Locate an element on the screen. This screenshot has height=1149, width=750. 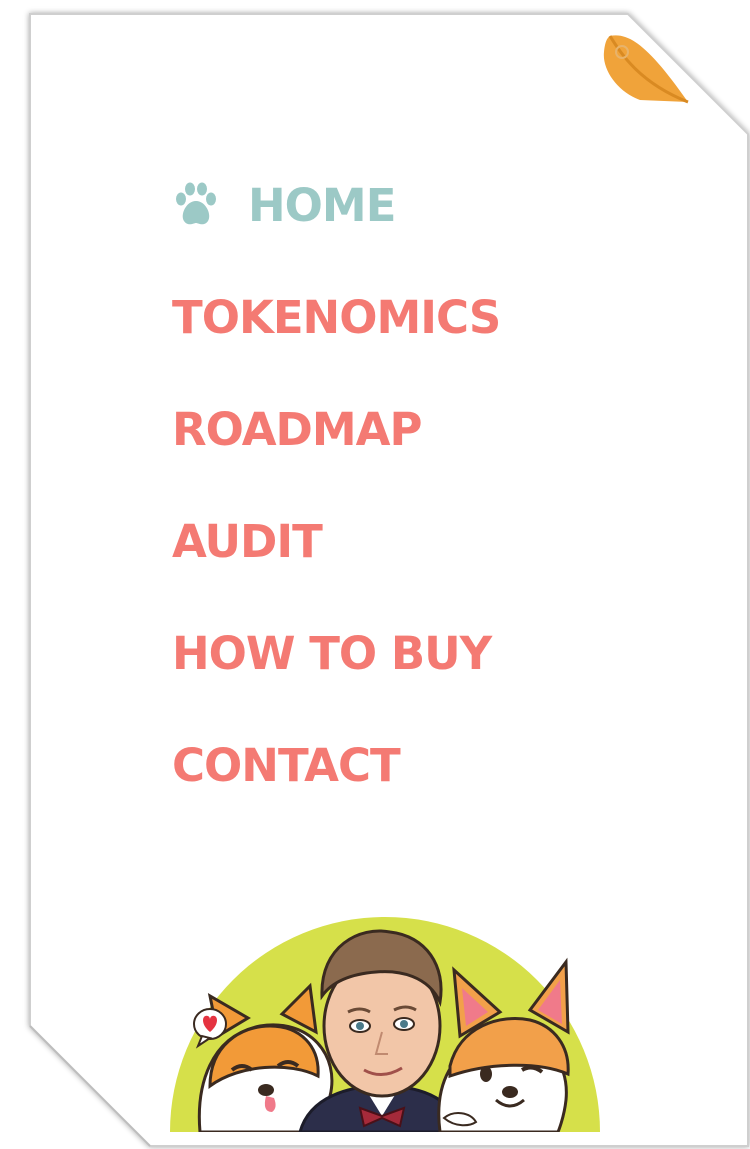
paw-icon is located at coordinates (196, 203).